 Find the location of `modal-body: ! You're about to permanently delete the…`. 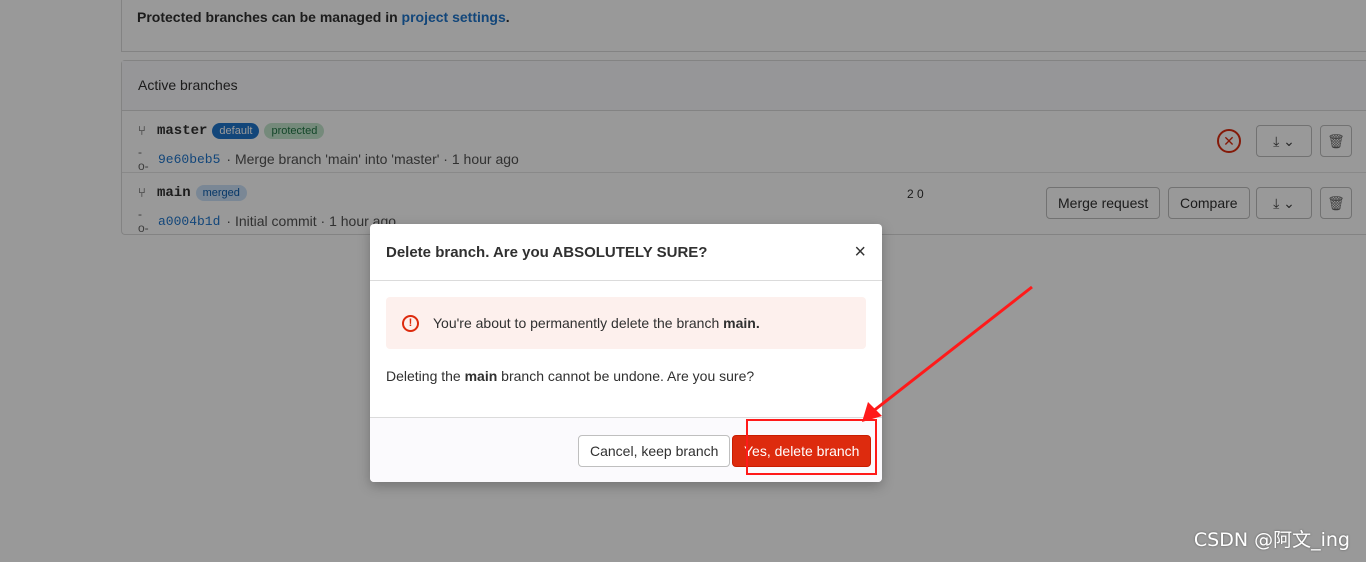

modal-body: ! You're about to permanently delete the… is located at coordinates (626, 349).